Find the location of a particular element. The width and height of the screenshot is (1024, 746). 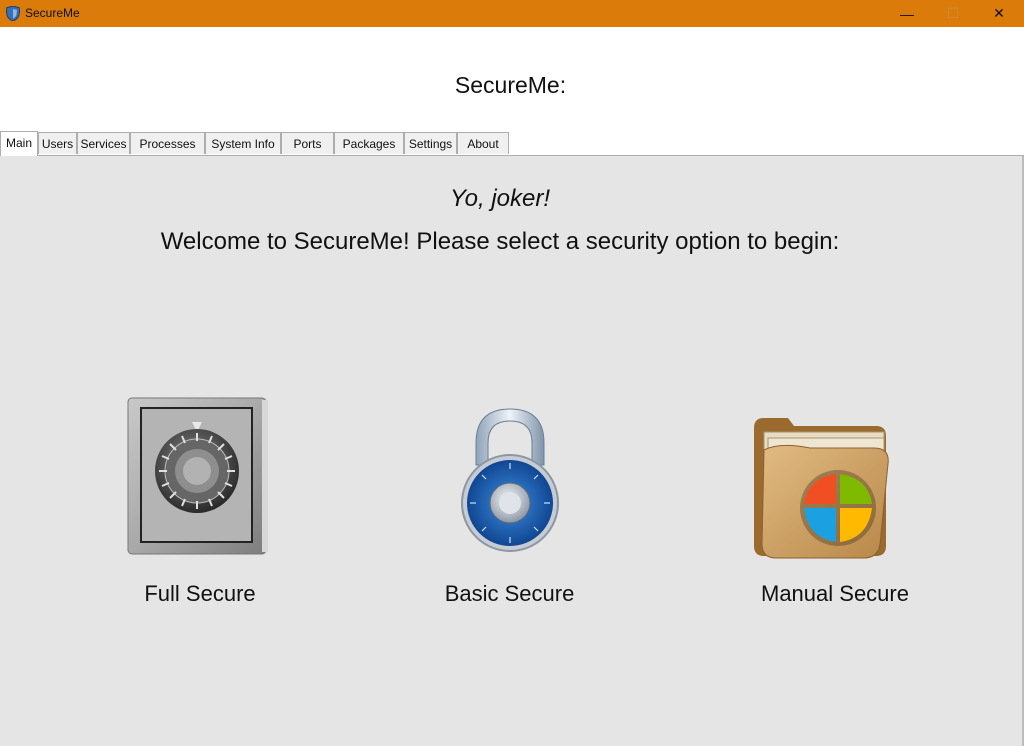

tab-main: Main is located at coordinates (19, 143).